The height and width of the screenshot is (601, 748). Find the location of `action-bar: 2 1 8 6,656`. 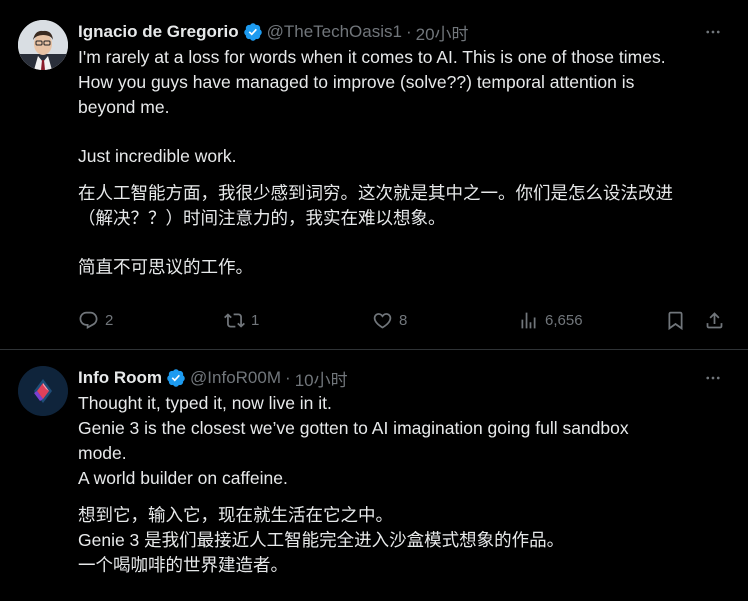

action-bar: 2 1 8 6,656 is located at coordinates (402, 323).